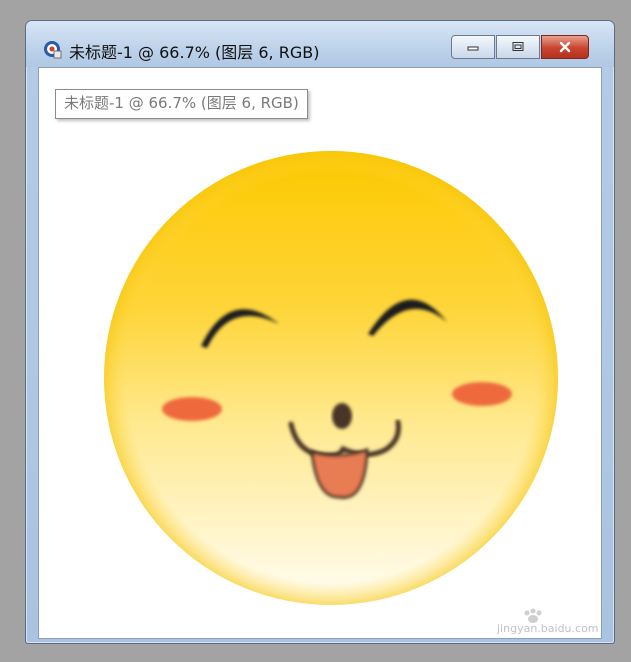 The width and height of the screenshot is (631, 662). Describe the element at coordinates (194, 52) in the screenshot. I see `window-title: 未标题-1 @ 66.7% (图层 6, RGB)` at that location.